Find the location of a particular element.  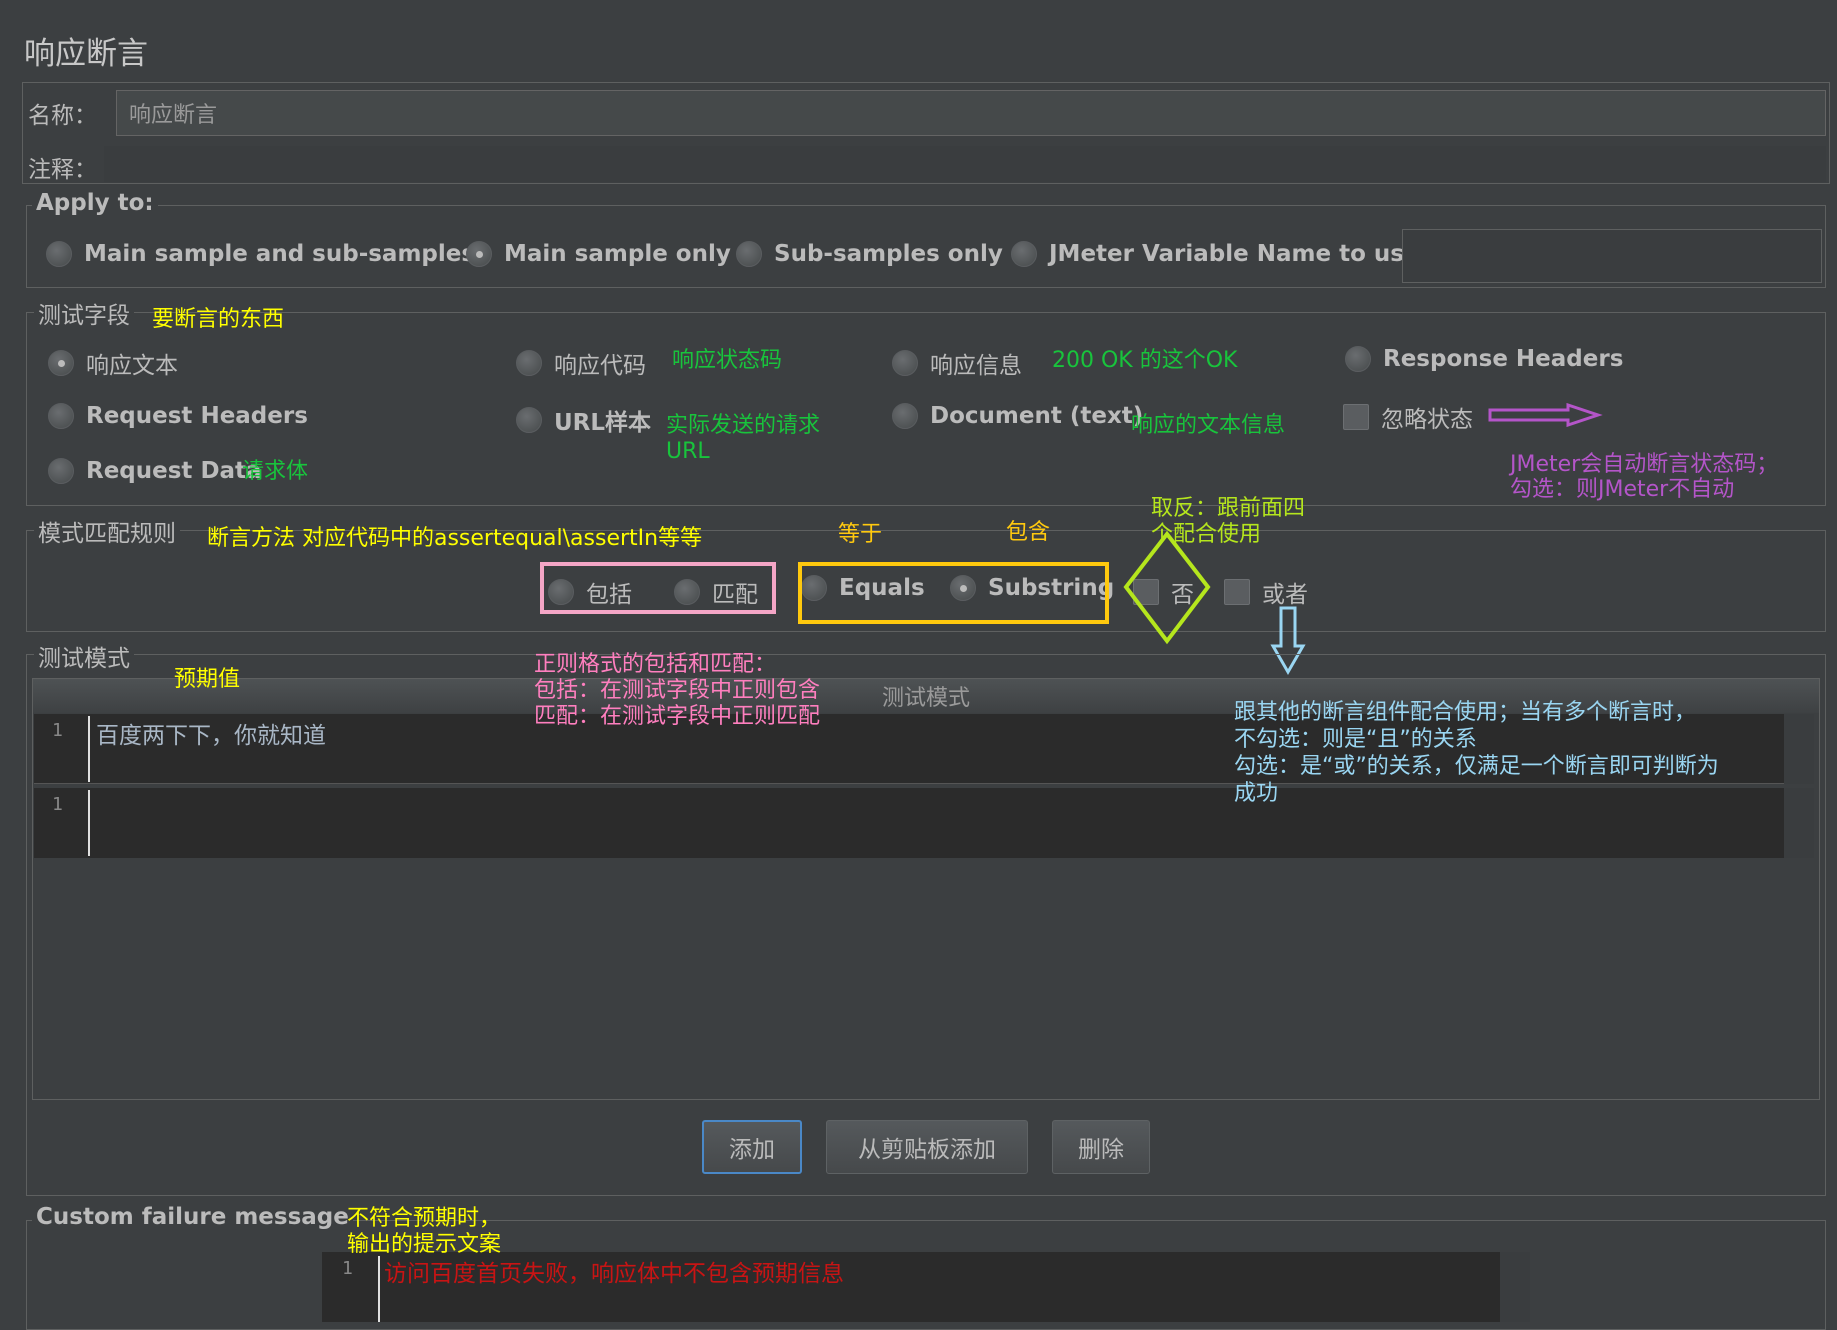

delete-button: 删除 is located at coordinates (1101, 1147).